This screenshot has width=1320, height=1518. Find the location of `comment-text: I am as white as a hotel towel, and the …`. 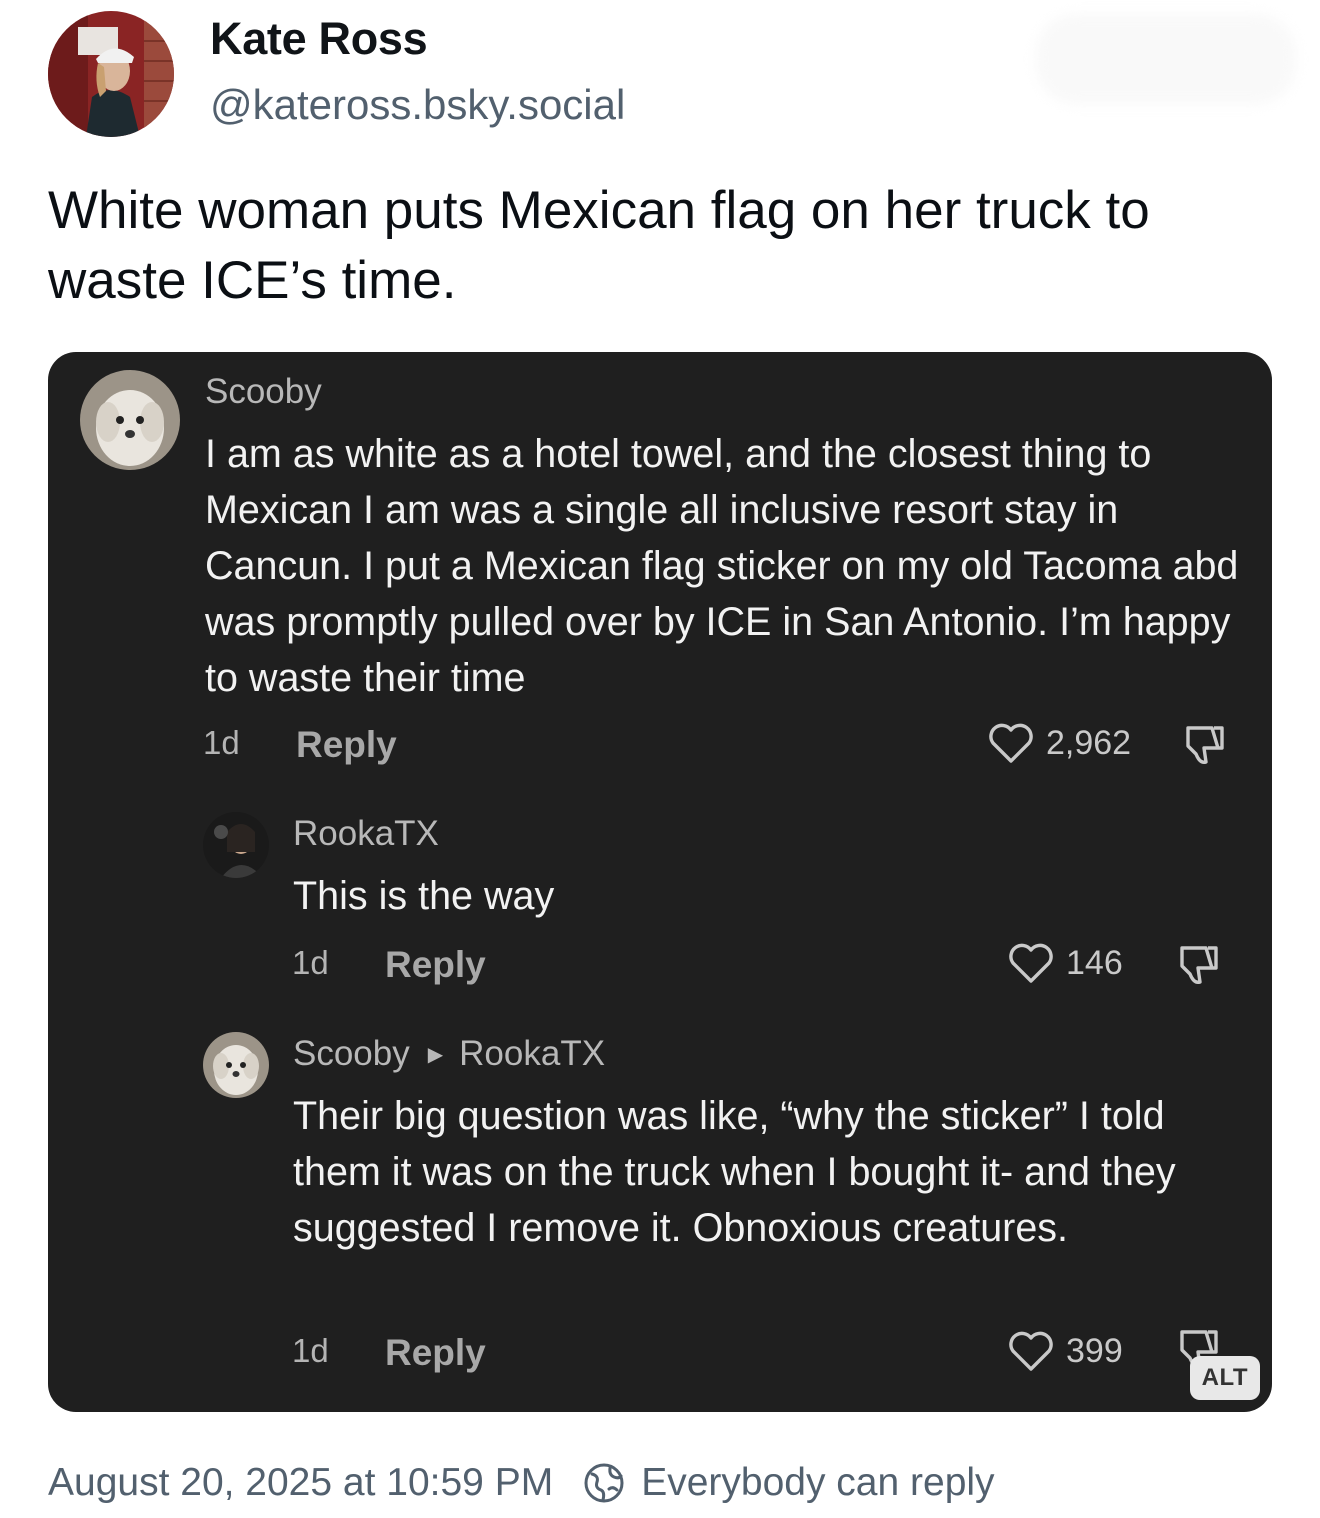

comment-text: I am as white as a hotel towel, and the … is located at coordinates (722, 566).